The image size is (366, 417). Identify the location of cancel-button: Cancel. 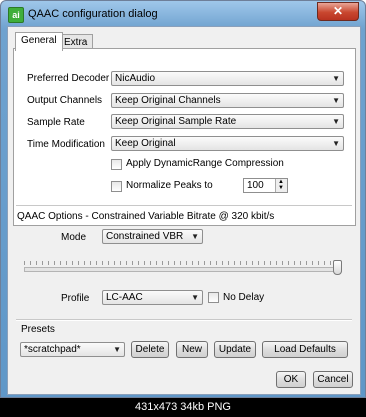
(333, 379).